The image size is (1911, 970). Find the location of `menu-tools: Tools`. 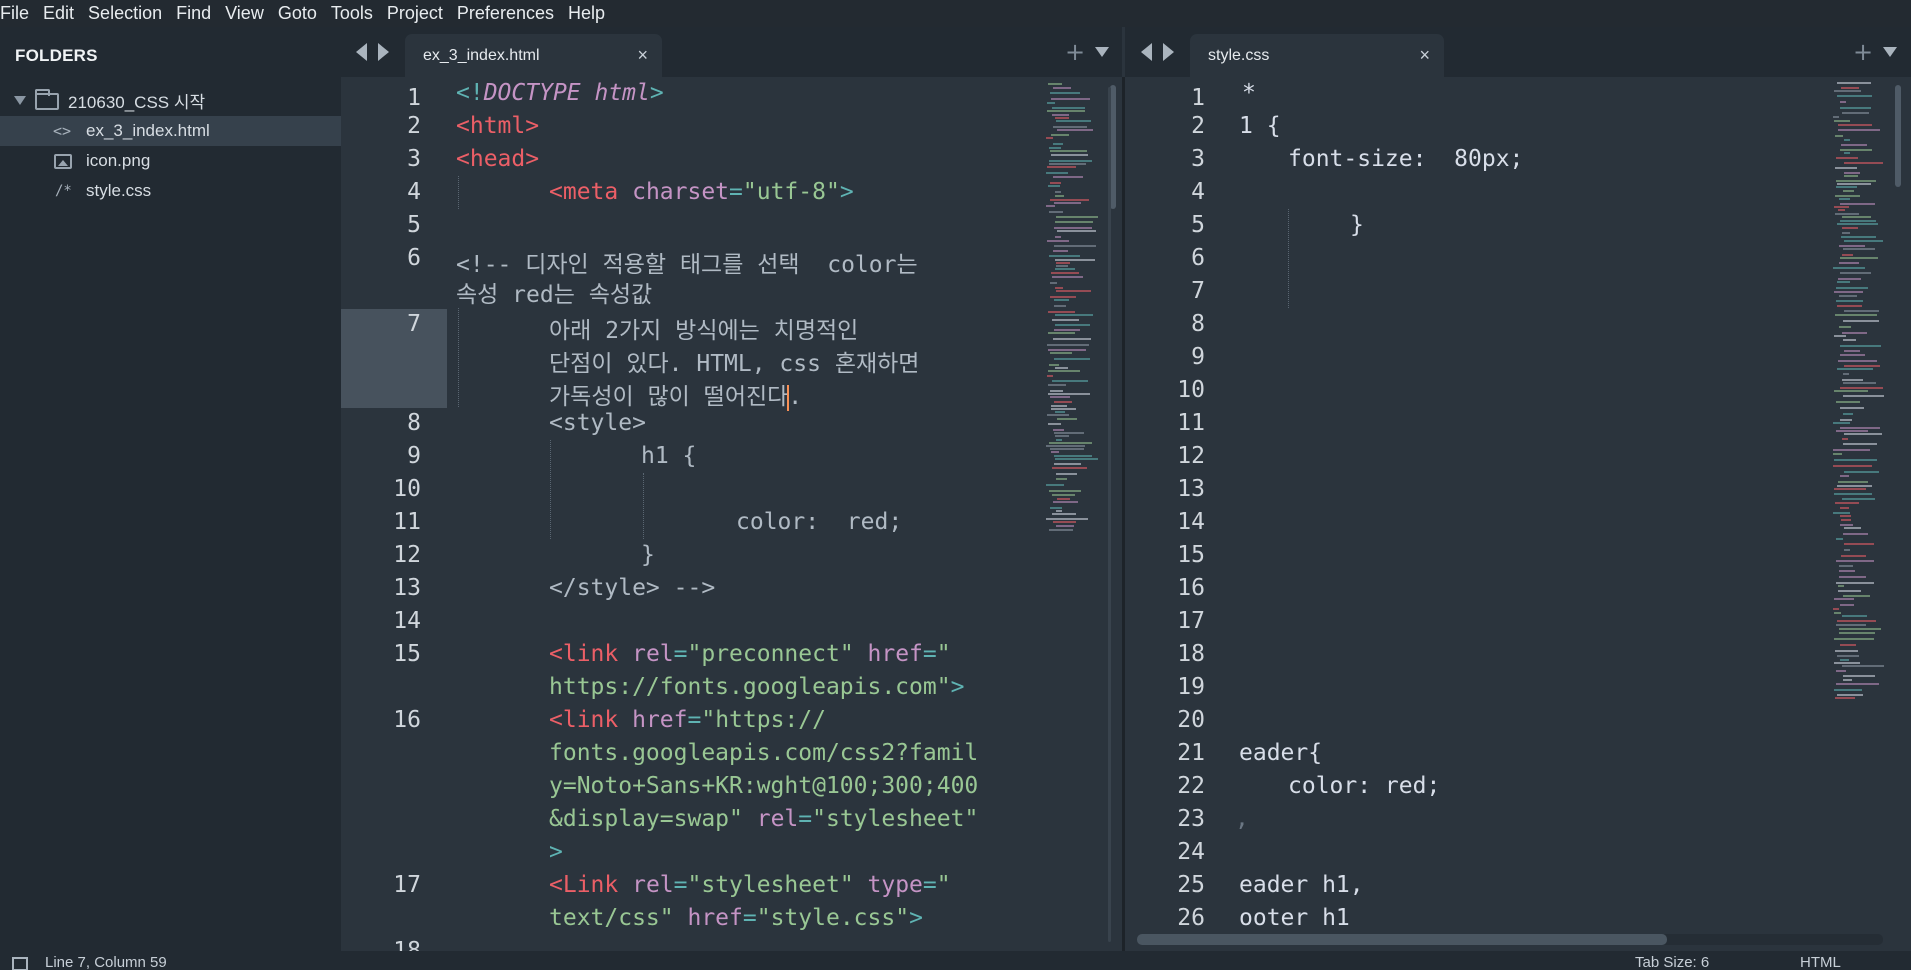

menu-tools: Tools is located at coordinates (352, 13).